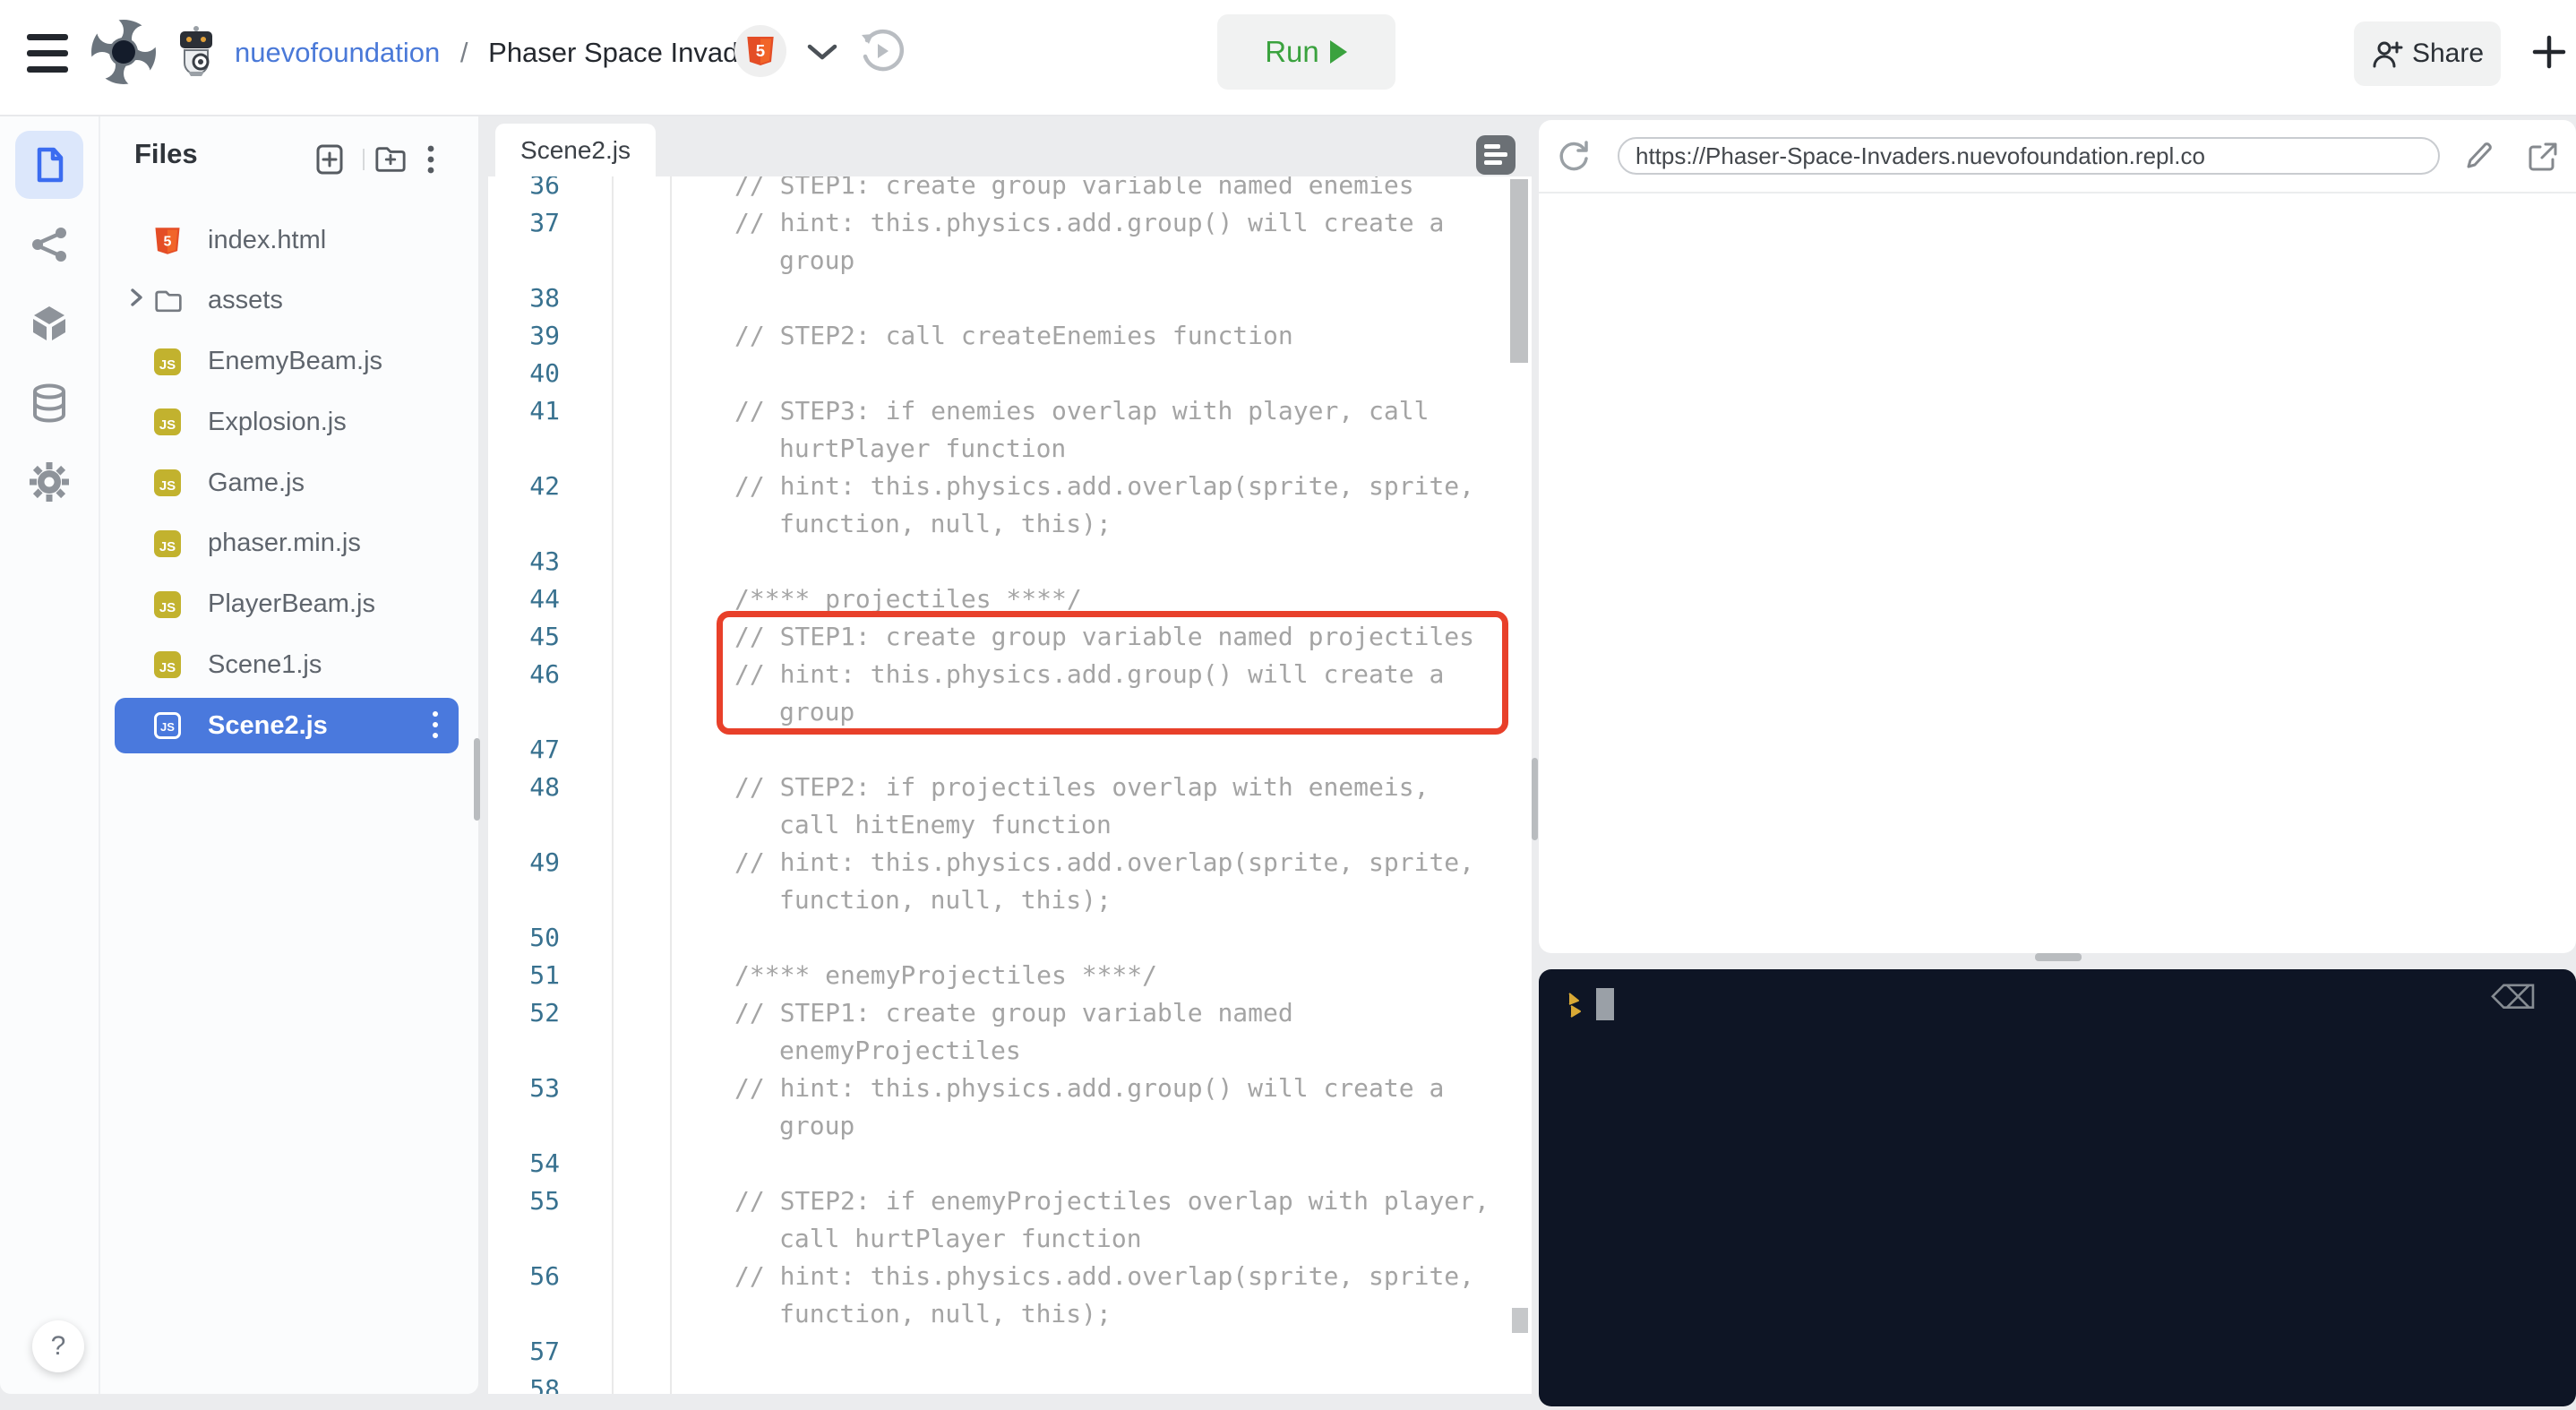  Describe the element at coordinates (435, 725) in the screenshot. I see `file-kebab-menu-icon` at that location.